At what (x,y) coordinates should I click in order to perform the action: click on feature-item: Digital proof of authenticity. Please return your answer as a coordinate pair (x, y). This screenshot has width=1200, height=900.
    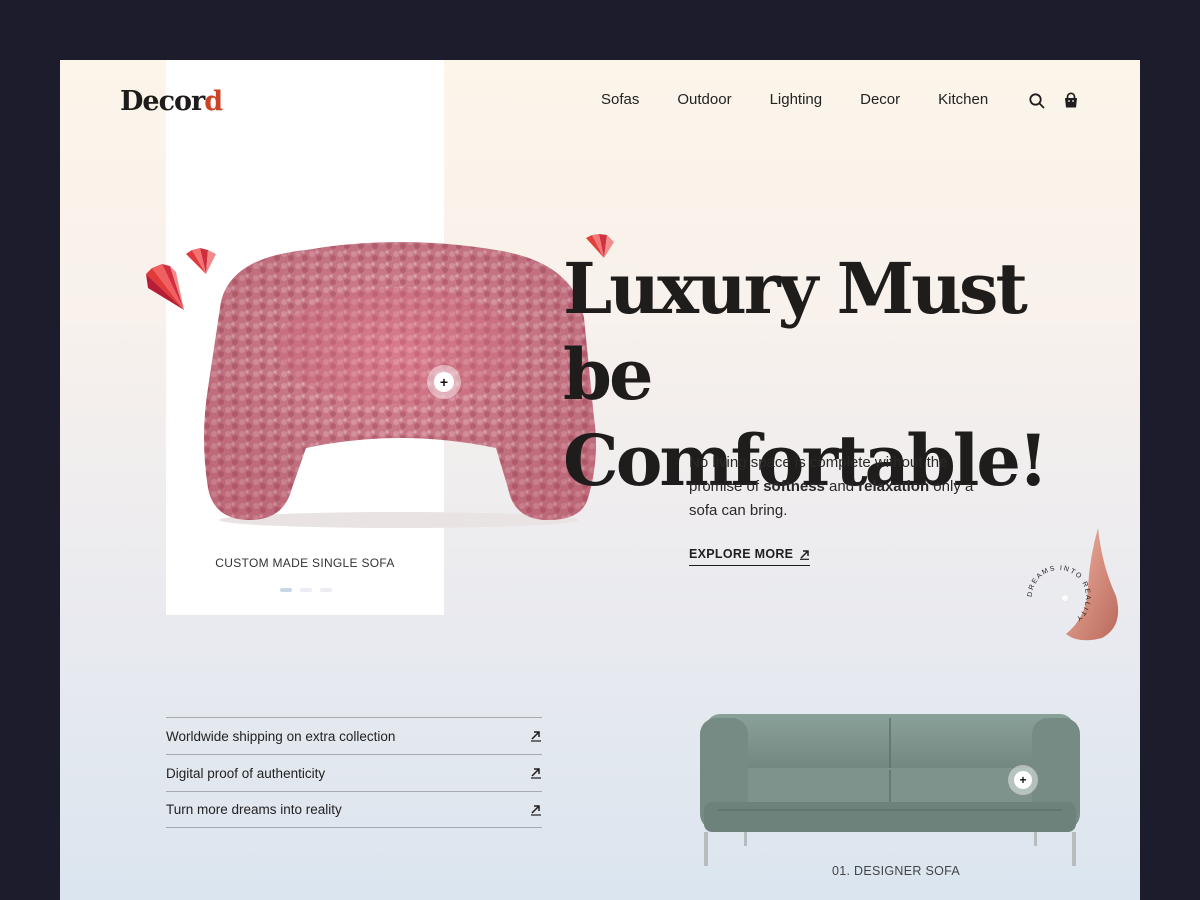
    Looking at the image, I should click on (354, 772).